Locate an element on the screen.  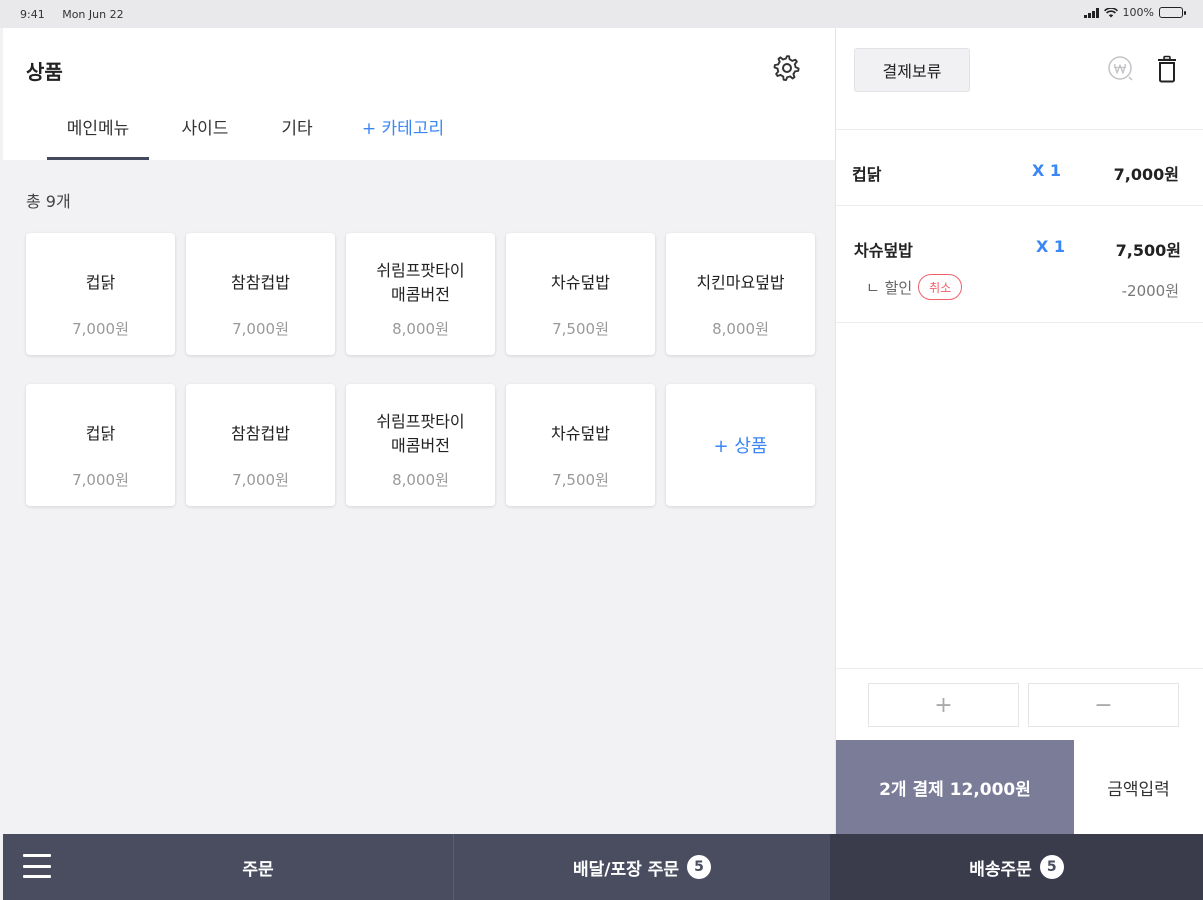
order-item-name: 컵닭 is located at coordinates (867, 174).